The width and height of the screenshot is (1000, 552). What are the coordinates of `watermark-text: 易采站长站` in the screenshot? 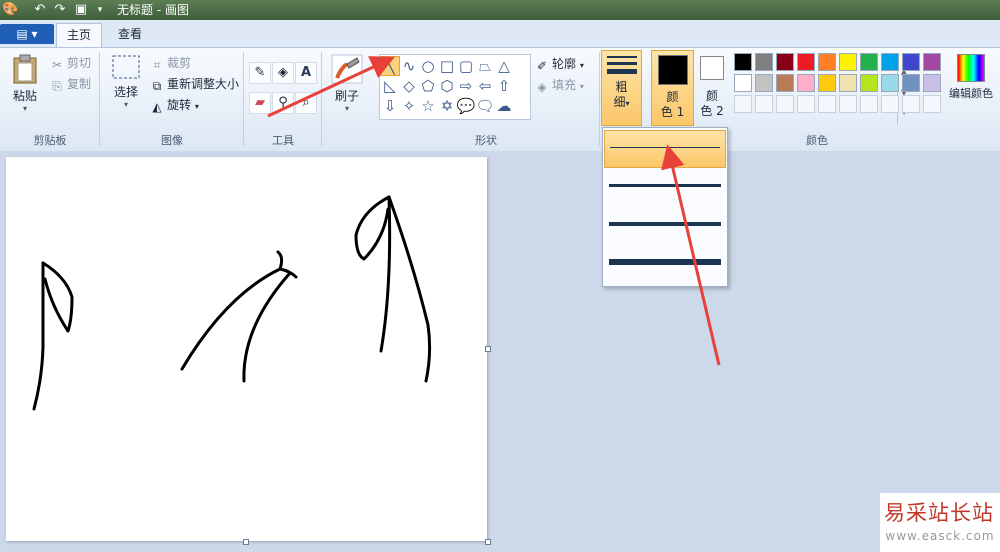 It's located at (939, 513).